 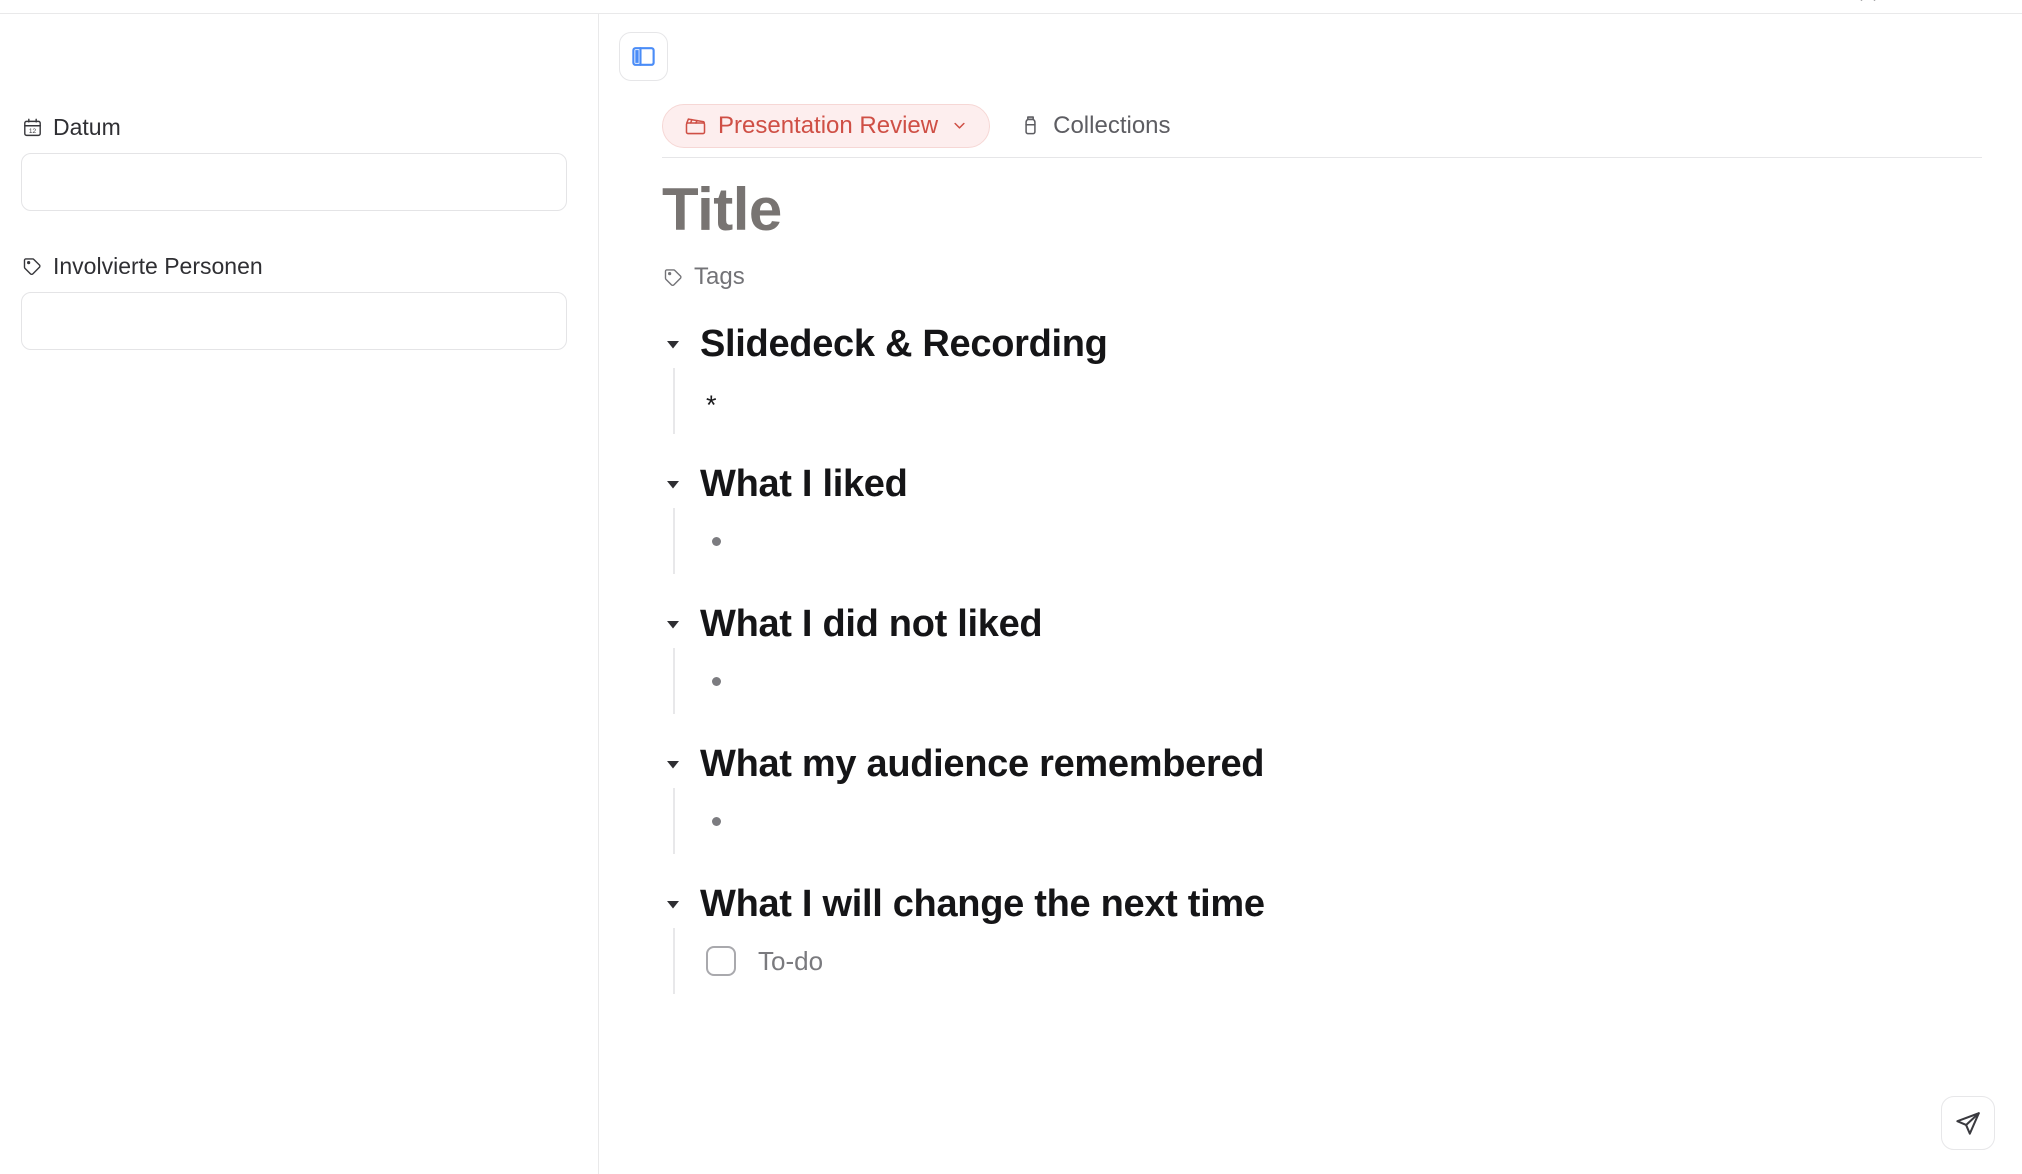 I want to click on asterisk-marker: *, so click(x=711, y=405).